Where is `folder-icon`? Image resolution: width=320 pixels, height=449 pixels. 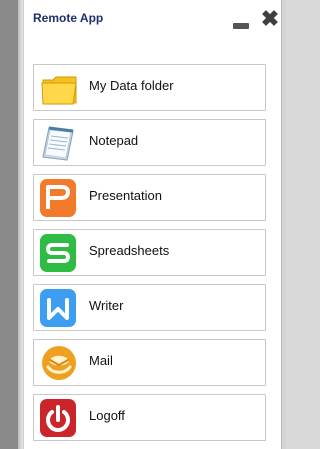
folder-icon is located at coordinates (59, 88).